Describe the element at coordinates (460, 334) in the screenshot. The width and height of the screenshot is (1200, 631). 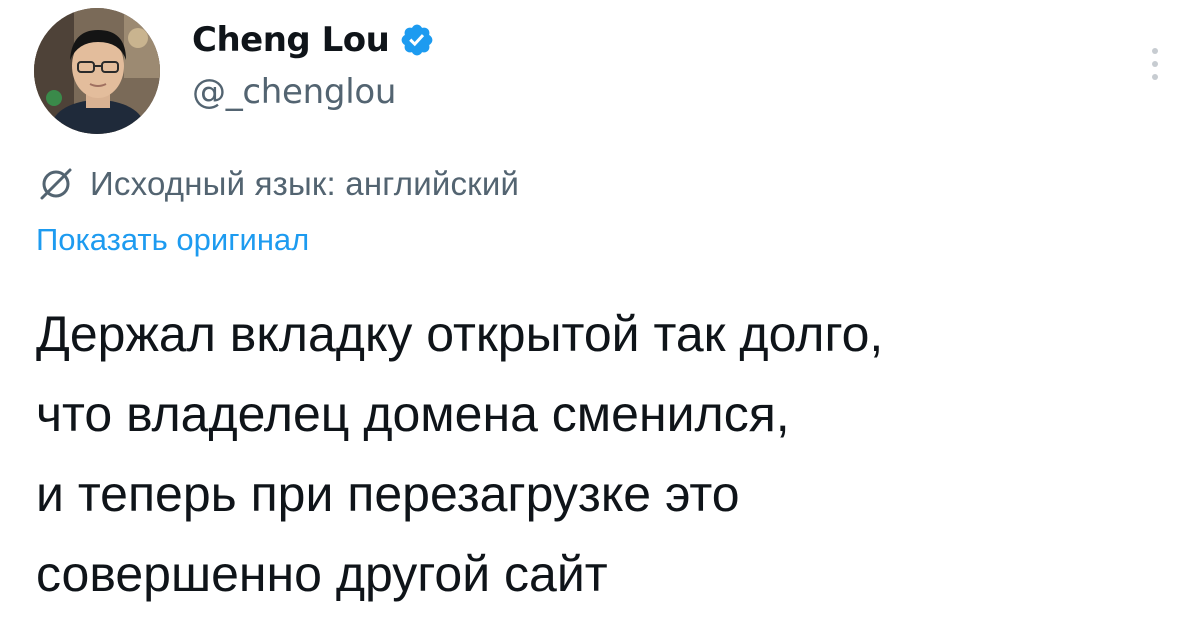
I see `tweet-text-line: Держал вкладку открытой так долго,` at that location.